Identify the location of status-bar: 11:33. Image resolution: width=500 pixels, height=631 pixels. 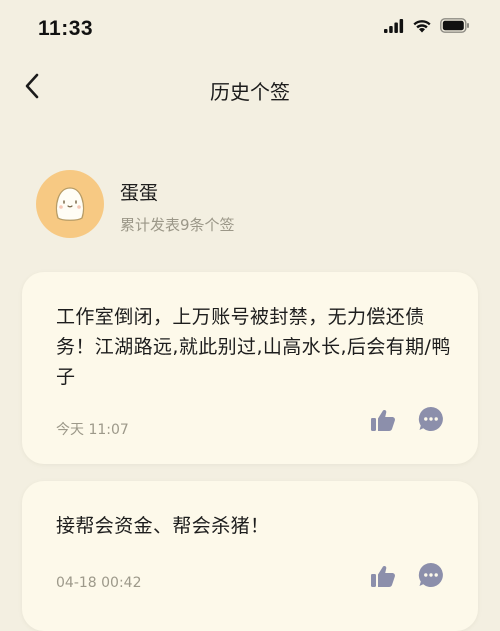
(250, 30).